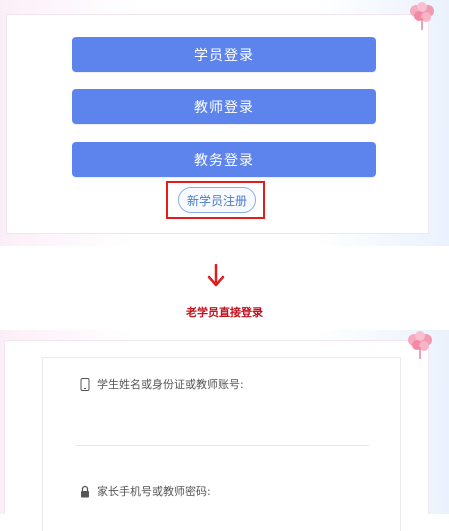 The width and height of the screenshot is (449, 531). What do you see at coordinates (224, 54) in the screenshot?
I see `student-login-button: 学员登录` at bounding box center [224, 54].